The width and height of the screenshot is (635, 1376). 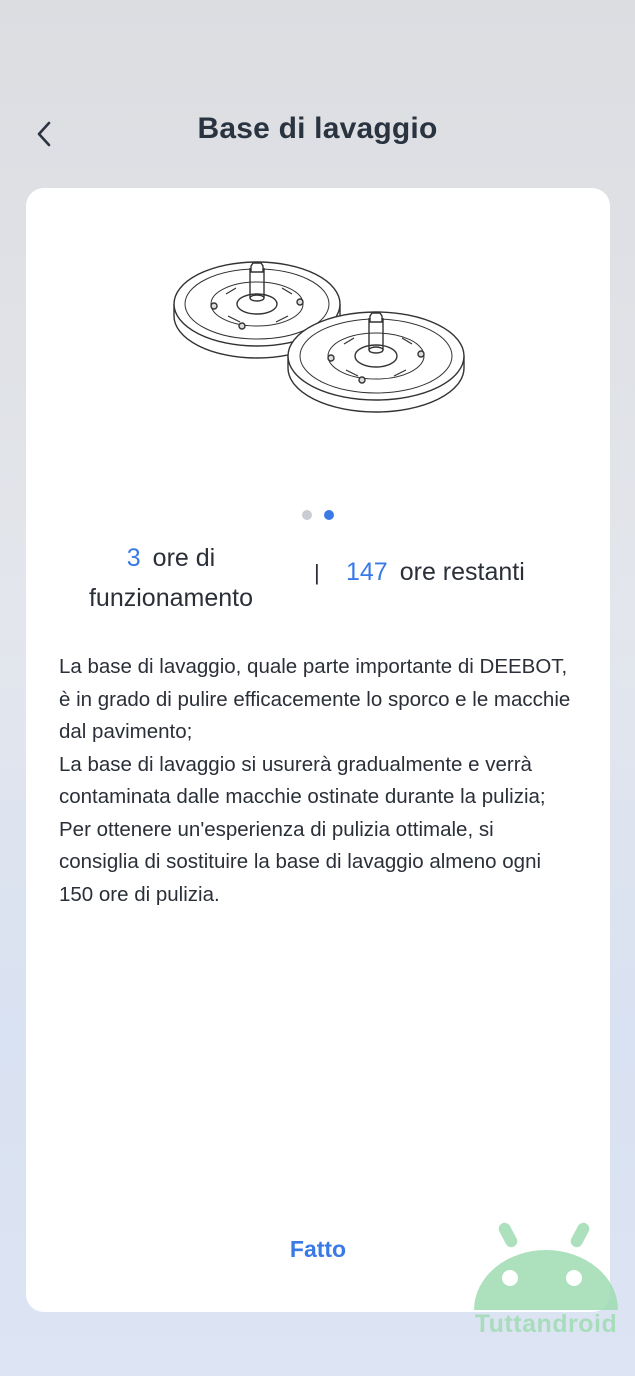 What do you see at coordinates (317, 90) in the screenshot?
I see `top-bar: Base di lavaggio` at bounding box center [317, 90].